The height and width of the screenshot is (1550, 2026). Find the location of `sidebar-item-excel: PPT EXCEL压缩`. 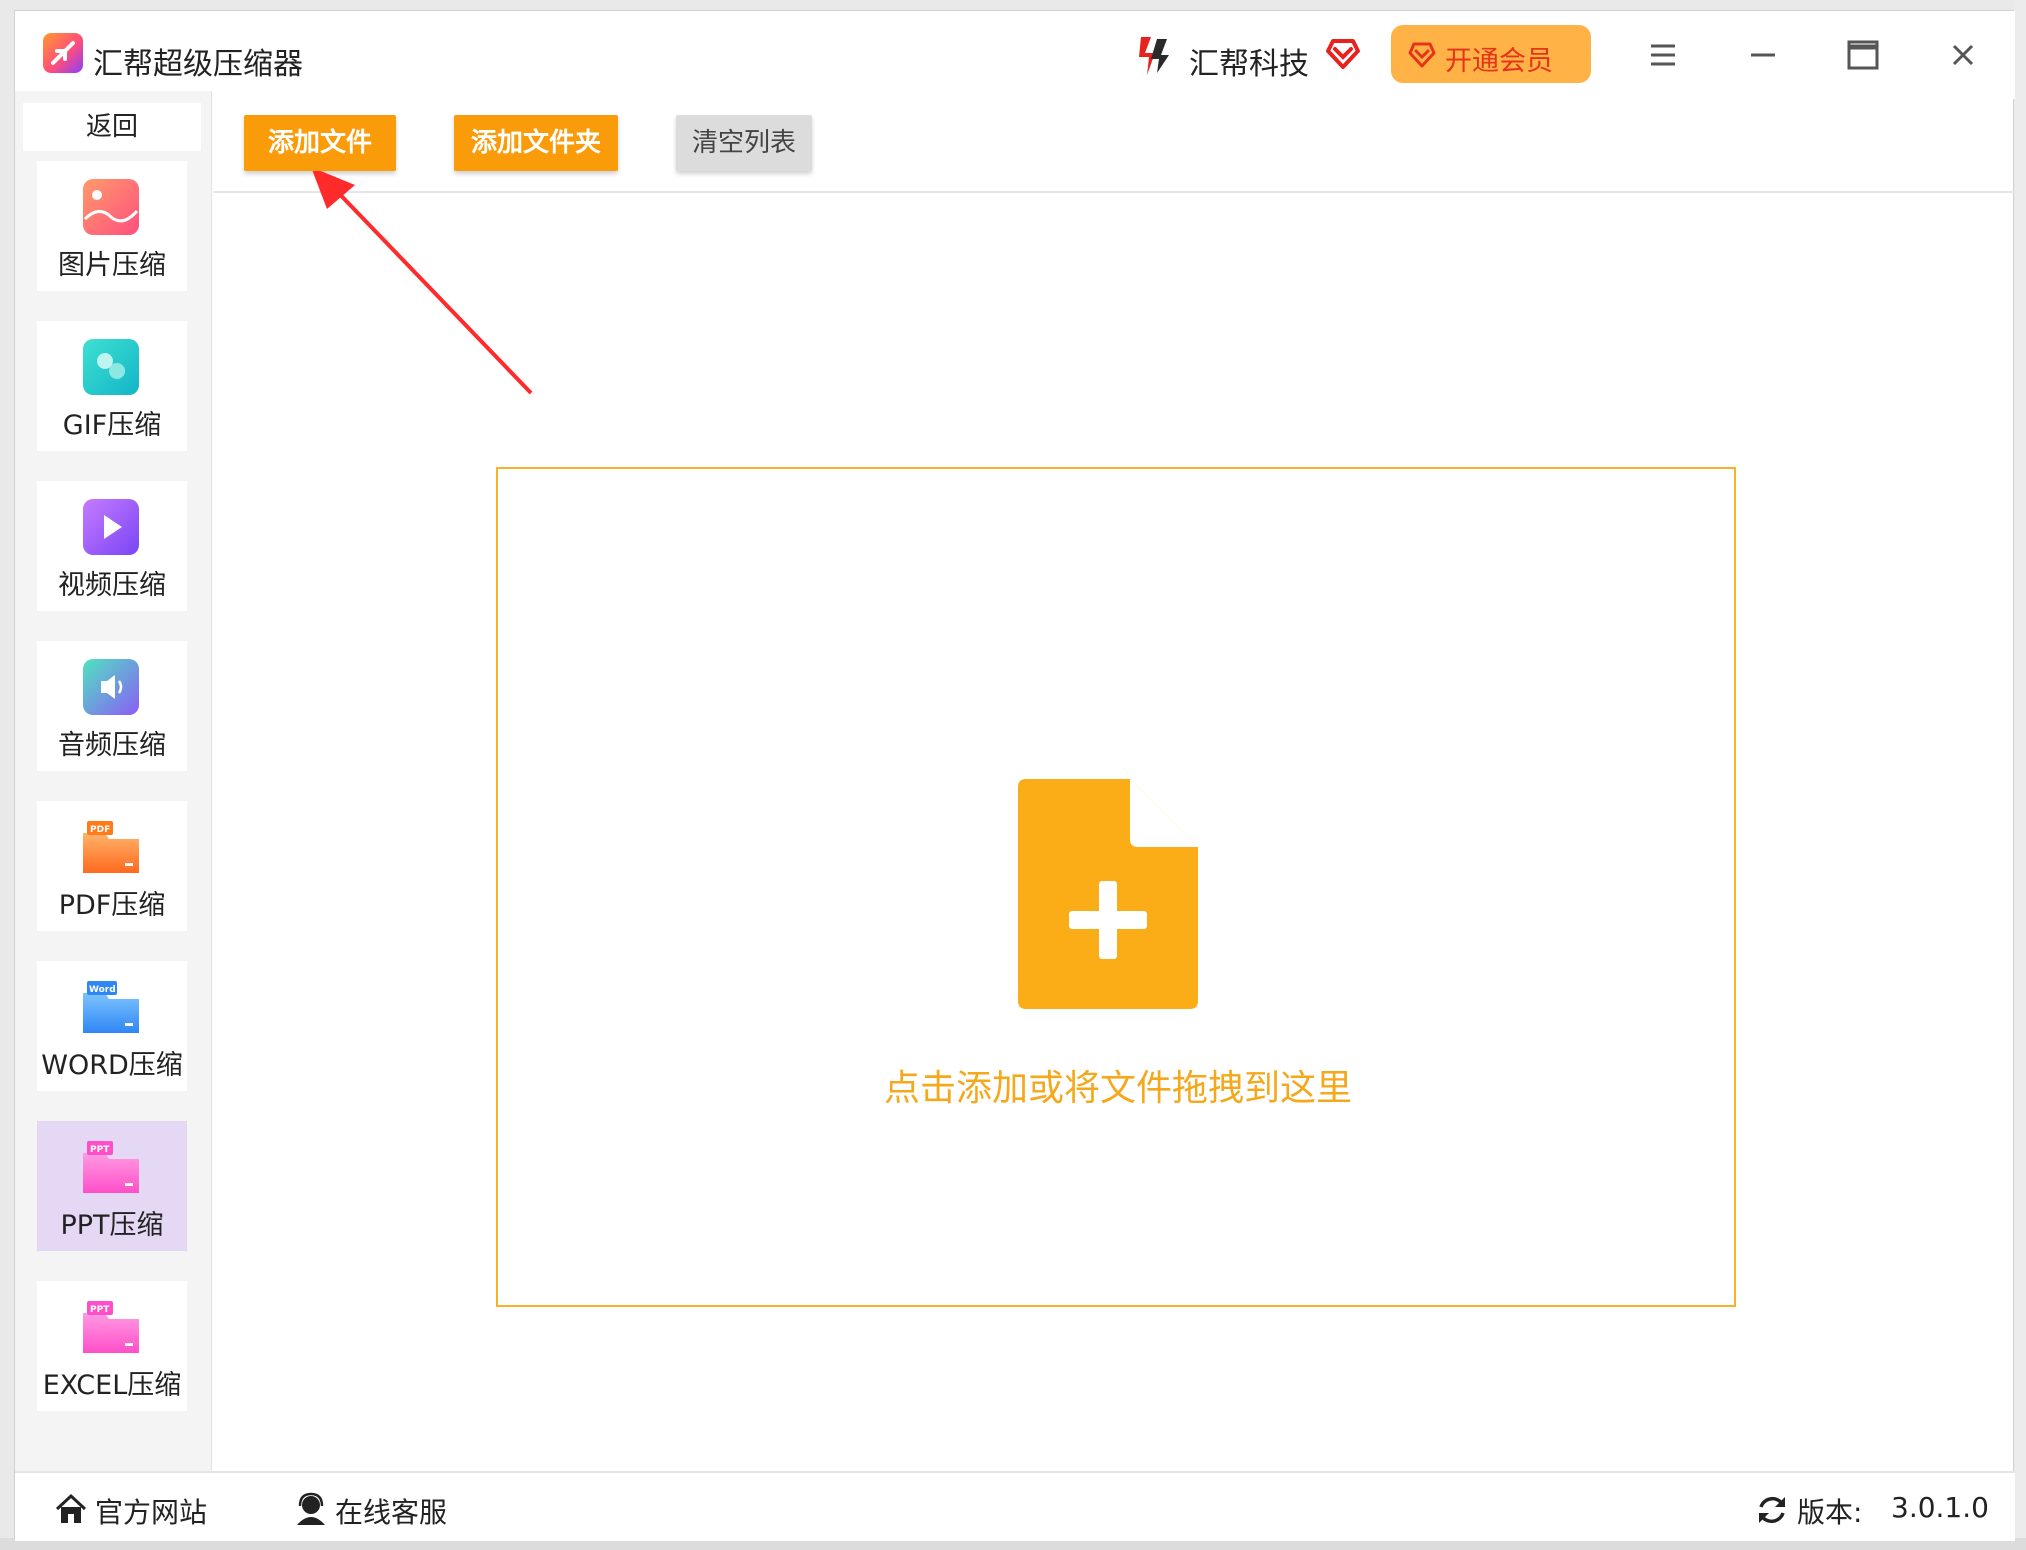

sidebar-item-excel: PPT EXCEL压缩 is located at coordinates (112, 1346).